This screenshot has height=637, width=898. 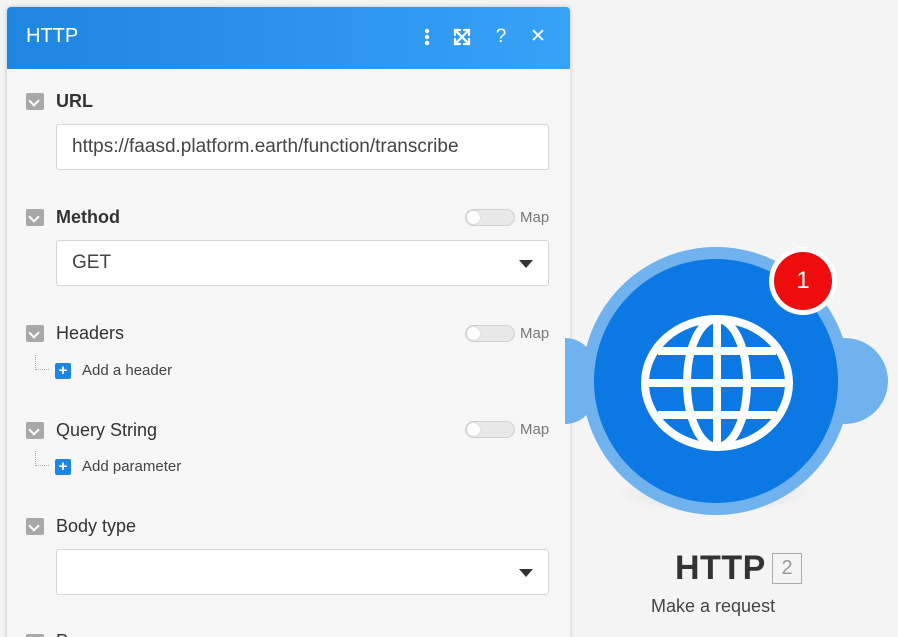 What do you see at coordinates (62, 634) in the screenshot?
I see `next-field-label: P` at bounding box center [62, 634].